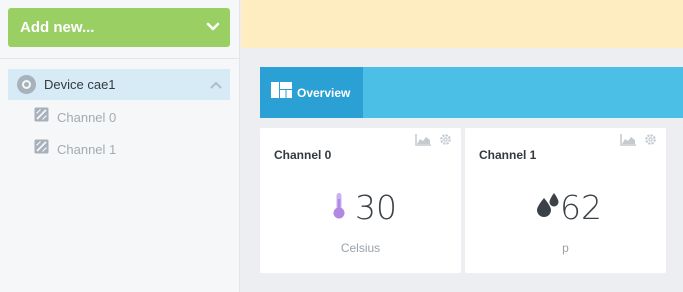  Describe the element at coordinates (216, 85) in the screenshot. I see `chevron-up-icon` at that location.